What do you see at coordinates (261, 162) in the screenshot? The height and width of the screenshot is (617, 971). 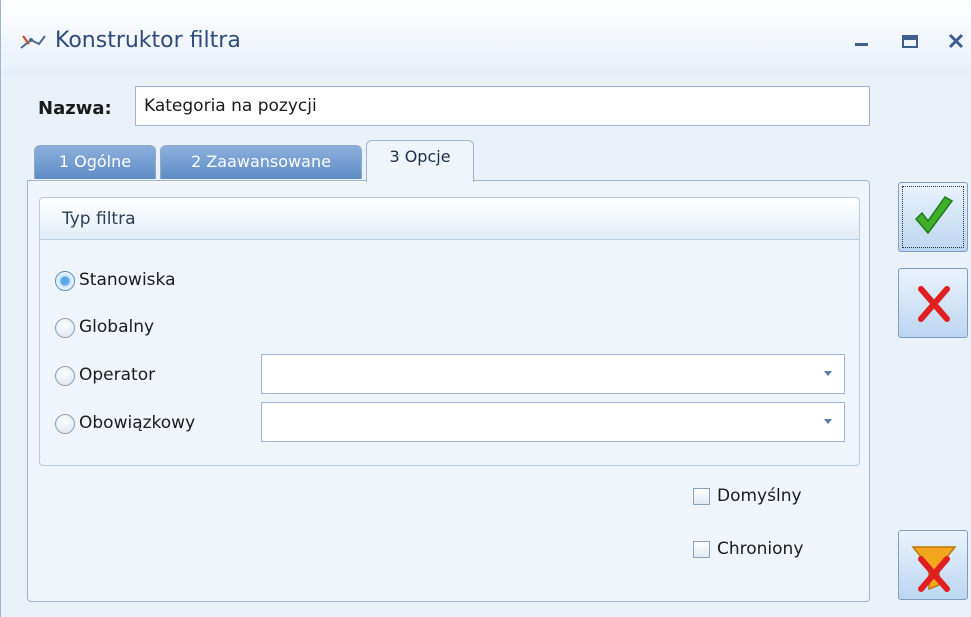 I see `tab-advanced: 2 Zaawansowane` at bounding box center [261, 162].